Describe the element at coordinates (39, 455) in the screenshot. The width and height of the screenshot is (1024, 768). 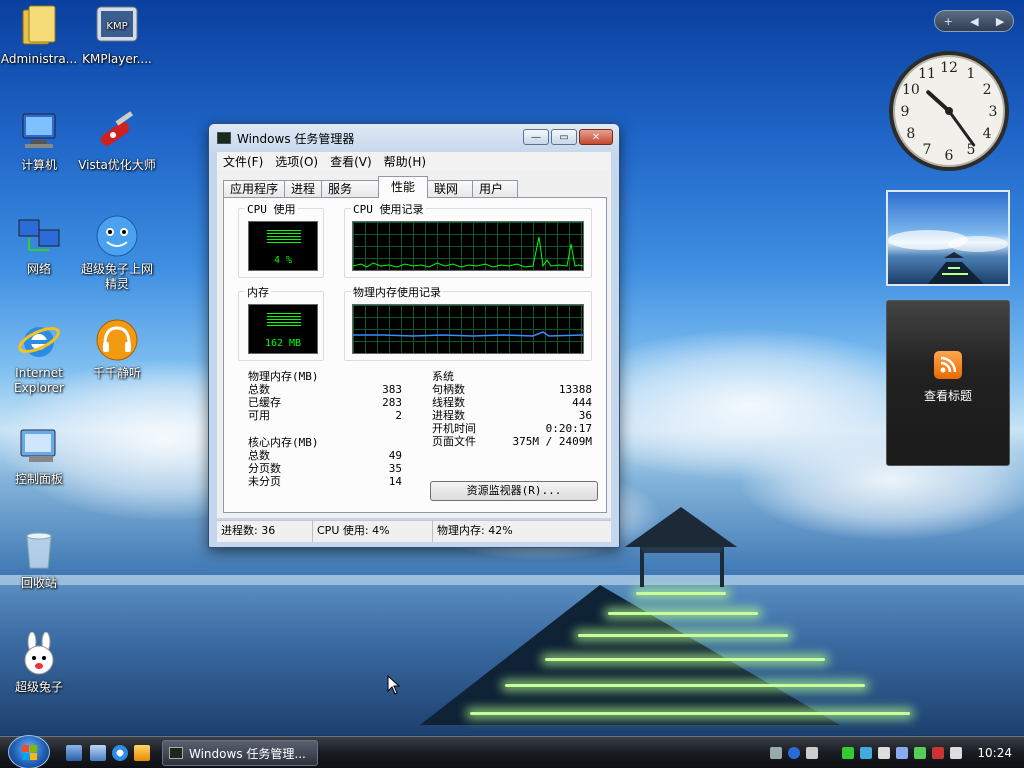
I see `desktop-icon-control-panel: 控制面板` at that location.